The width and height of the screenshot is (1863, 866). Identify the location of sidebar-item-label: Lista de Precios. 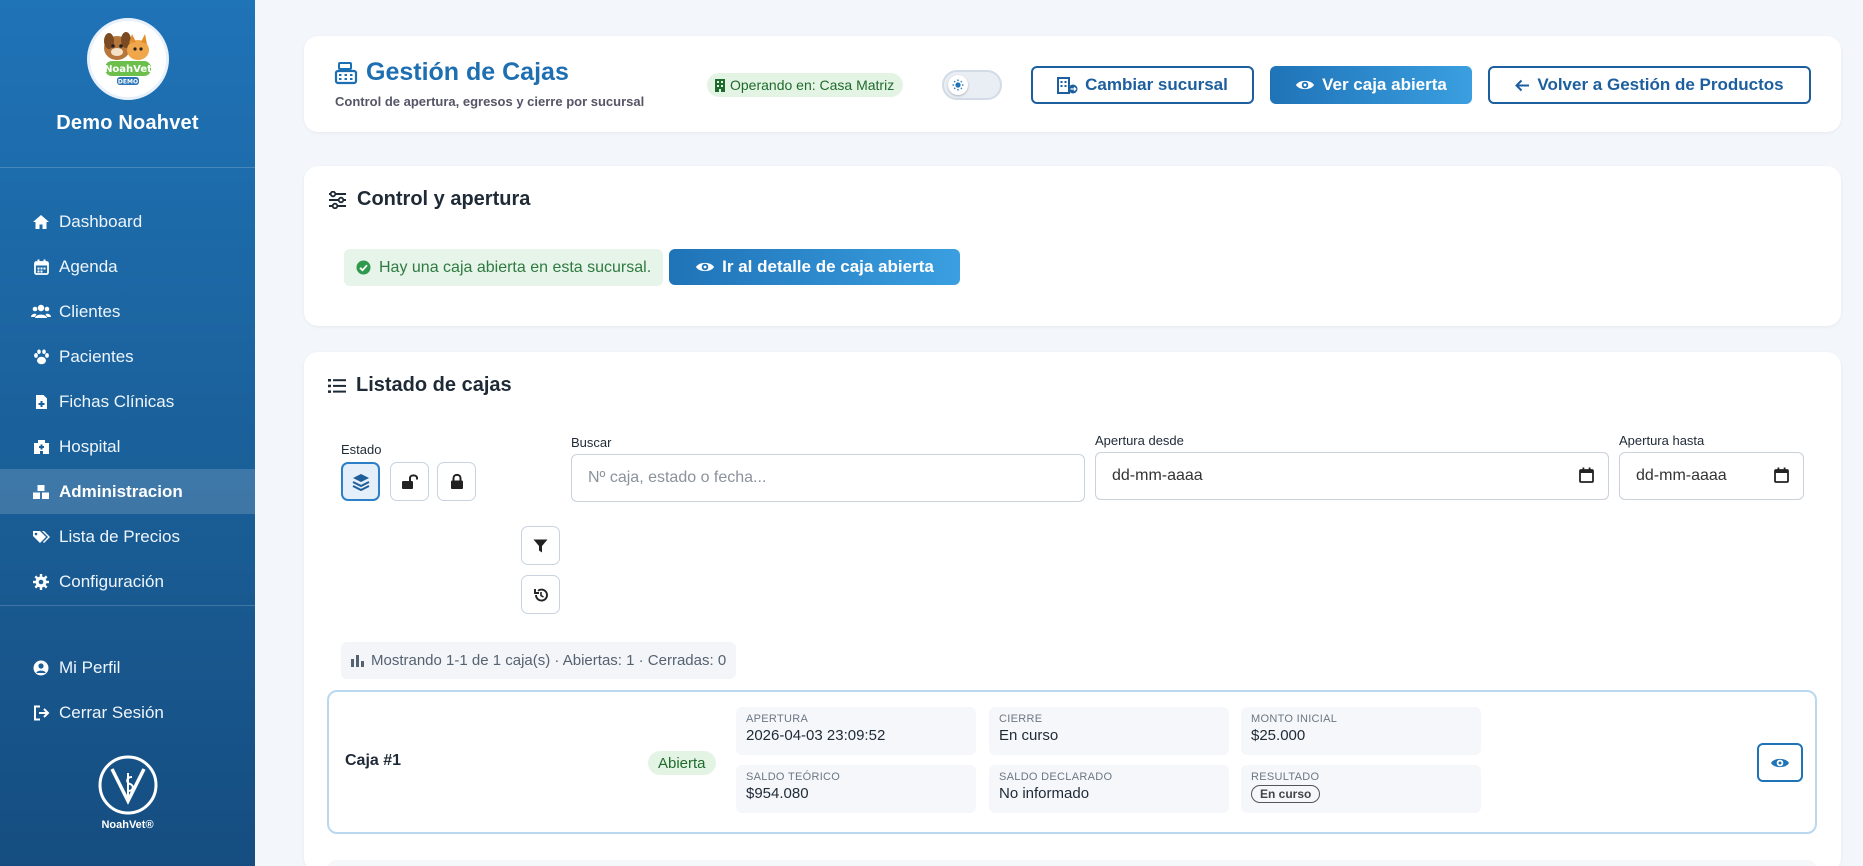
(119, 536).